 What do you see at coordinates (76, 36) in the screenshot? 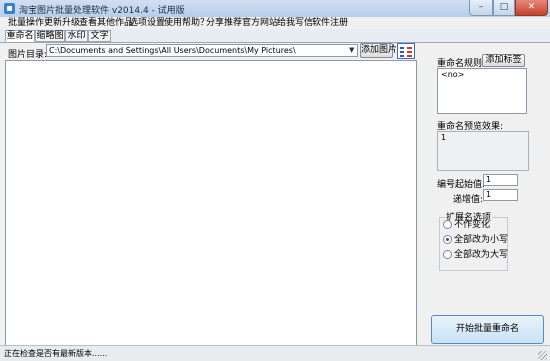
I see `tab-watermark: 水印` at bounding box center [76, 36].